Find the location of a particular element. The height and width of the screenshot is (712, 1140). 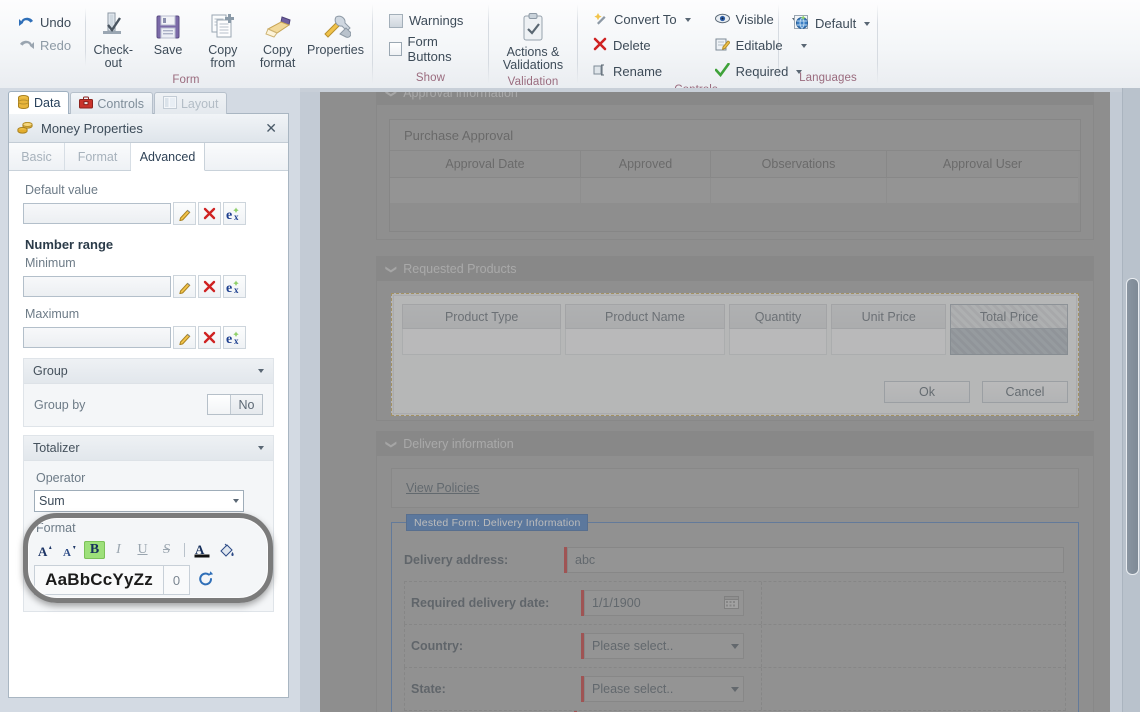

red-x-icon is located at coordinates (600, 45).